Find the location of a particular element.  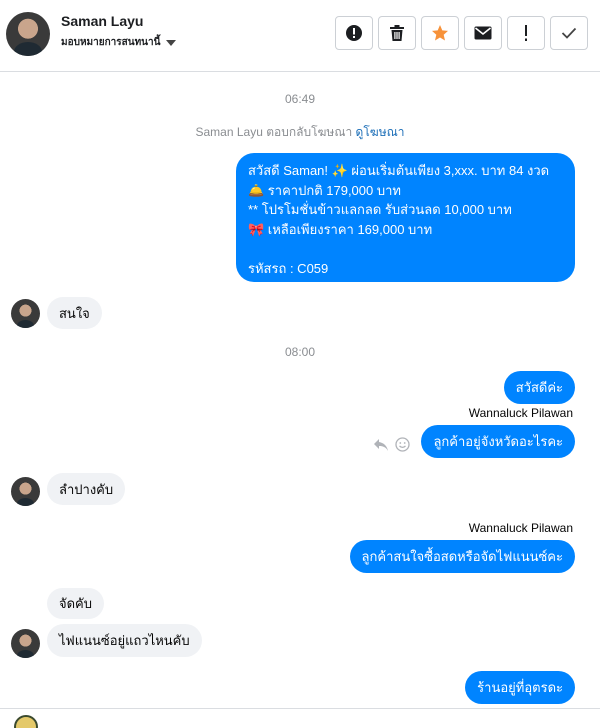

timestamp: 06:49 is located at coordinates (300, 99).